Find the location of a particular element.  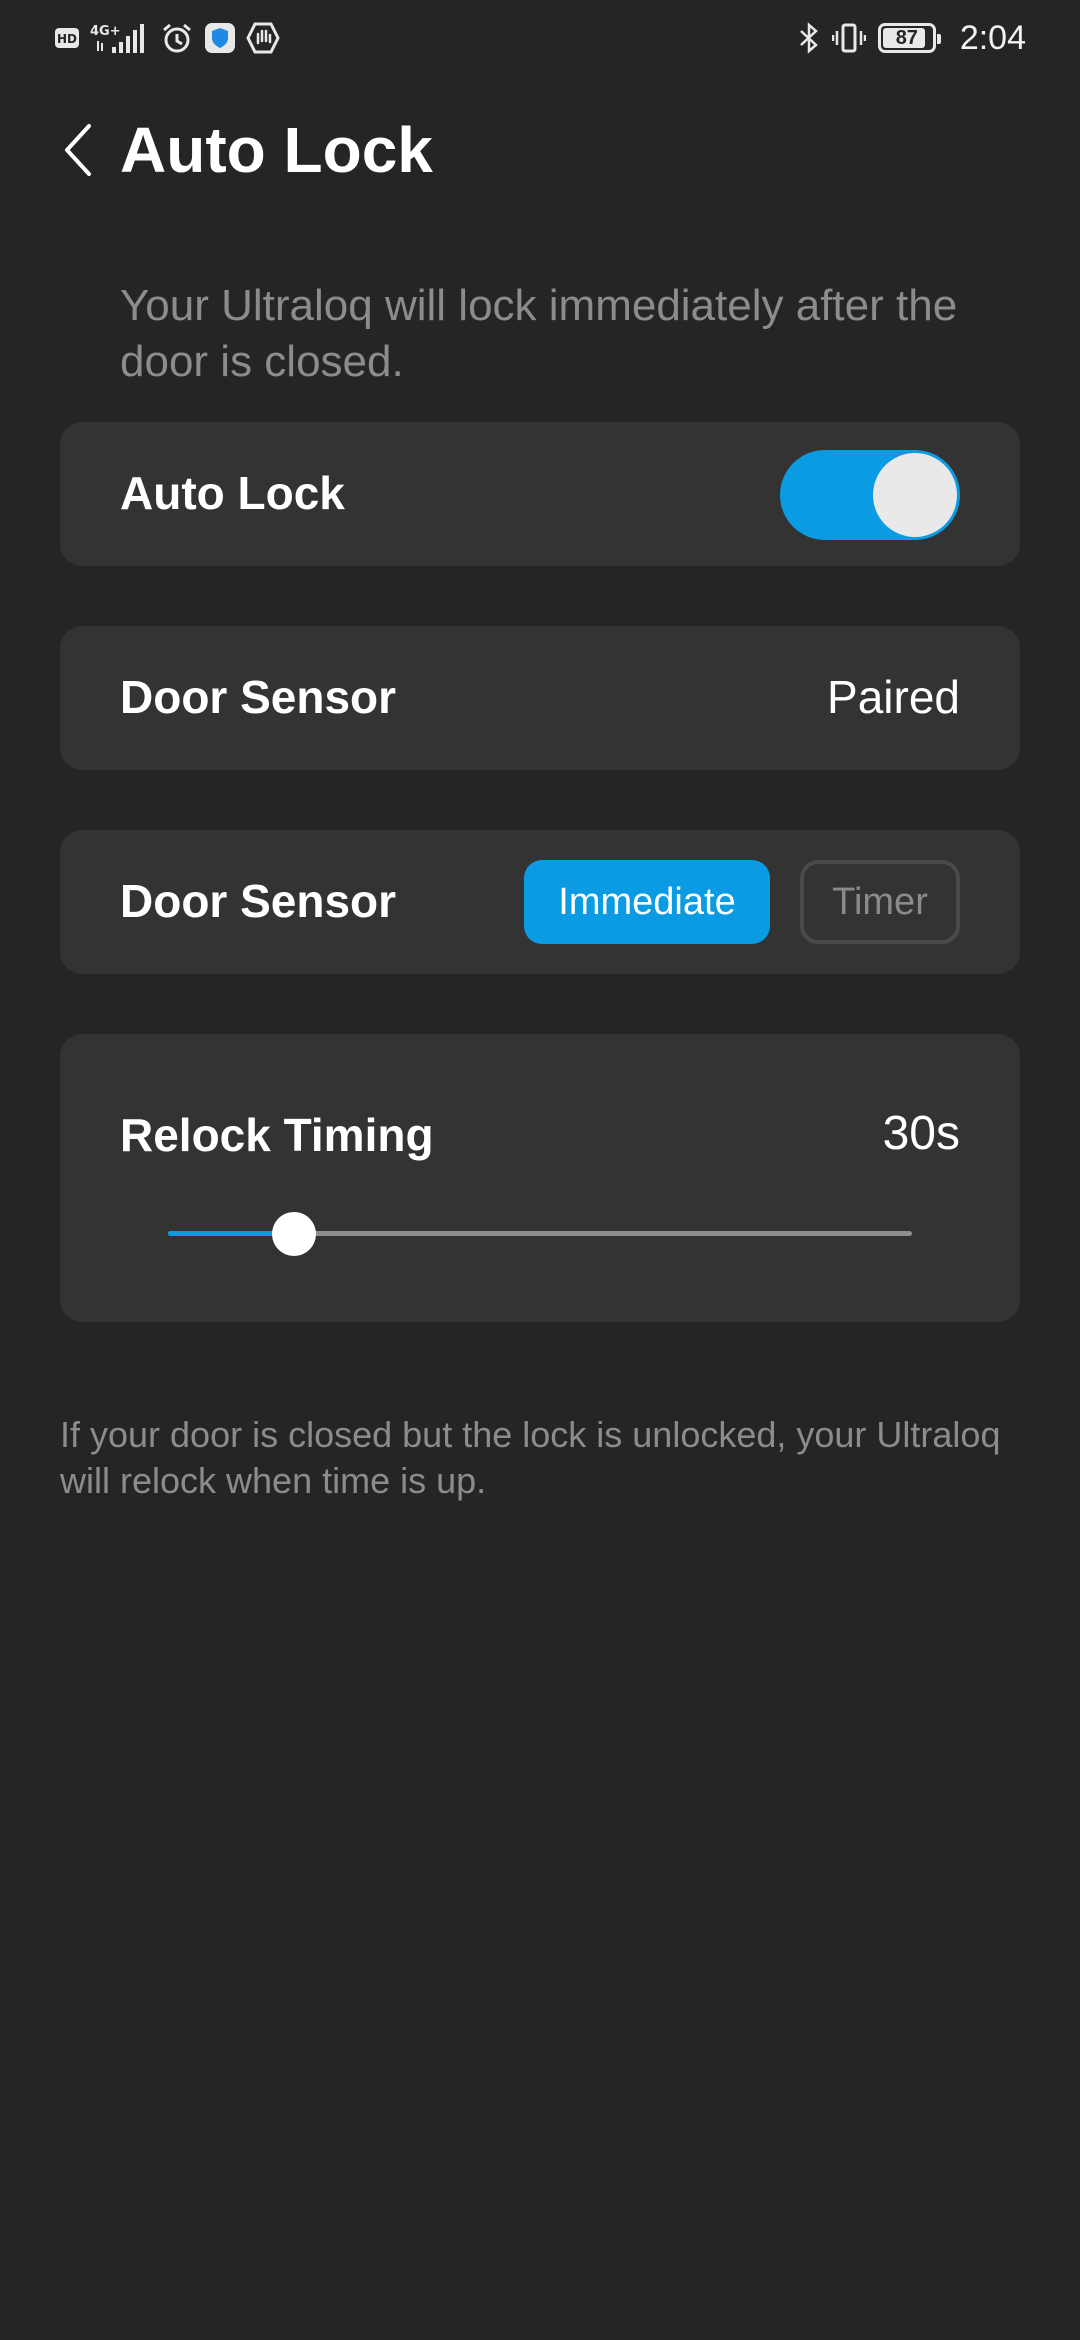

relock-timing-value: 30s is located at coordinates (921, 1133).